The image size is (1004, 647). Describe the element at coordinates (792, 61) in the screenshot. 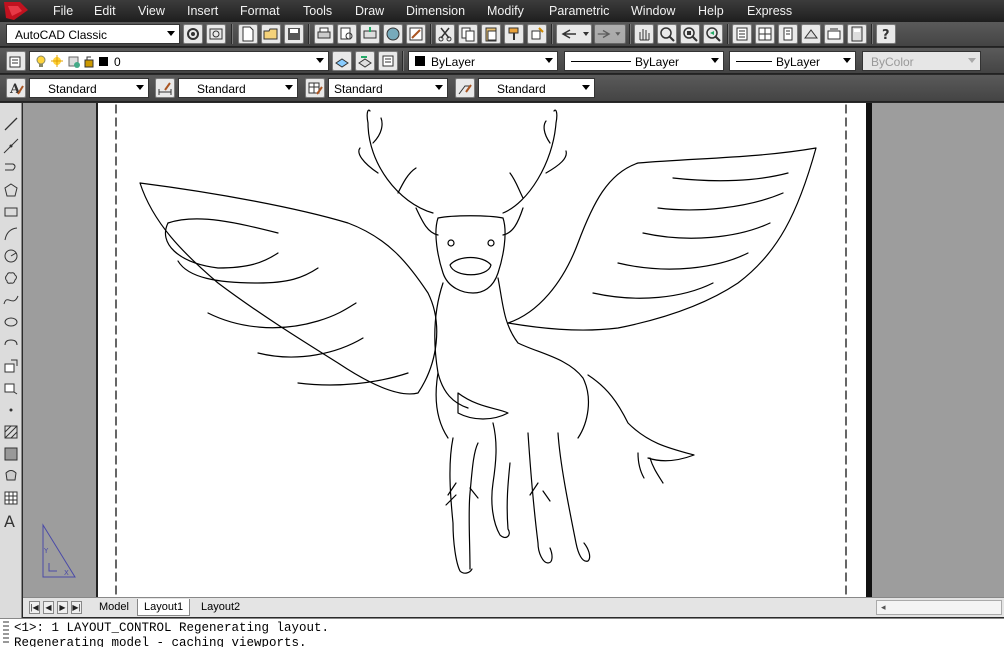

I see `lineweight-dropdown: ByLayer` at that location.